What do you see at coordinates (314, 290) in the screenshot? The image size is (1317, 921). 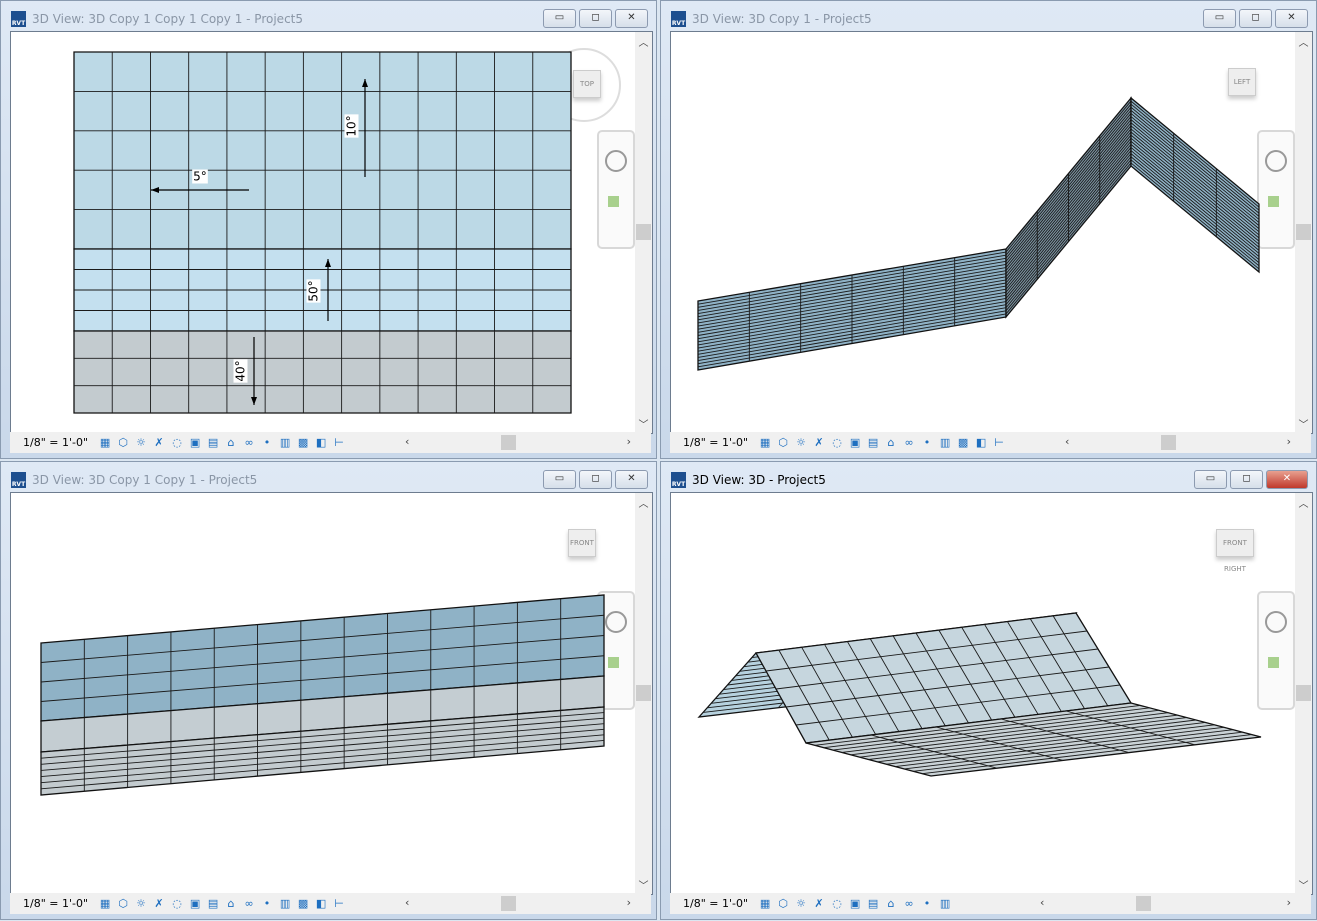 I see `angle-label: 50°` at bounding box center [314, 290].